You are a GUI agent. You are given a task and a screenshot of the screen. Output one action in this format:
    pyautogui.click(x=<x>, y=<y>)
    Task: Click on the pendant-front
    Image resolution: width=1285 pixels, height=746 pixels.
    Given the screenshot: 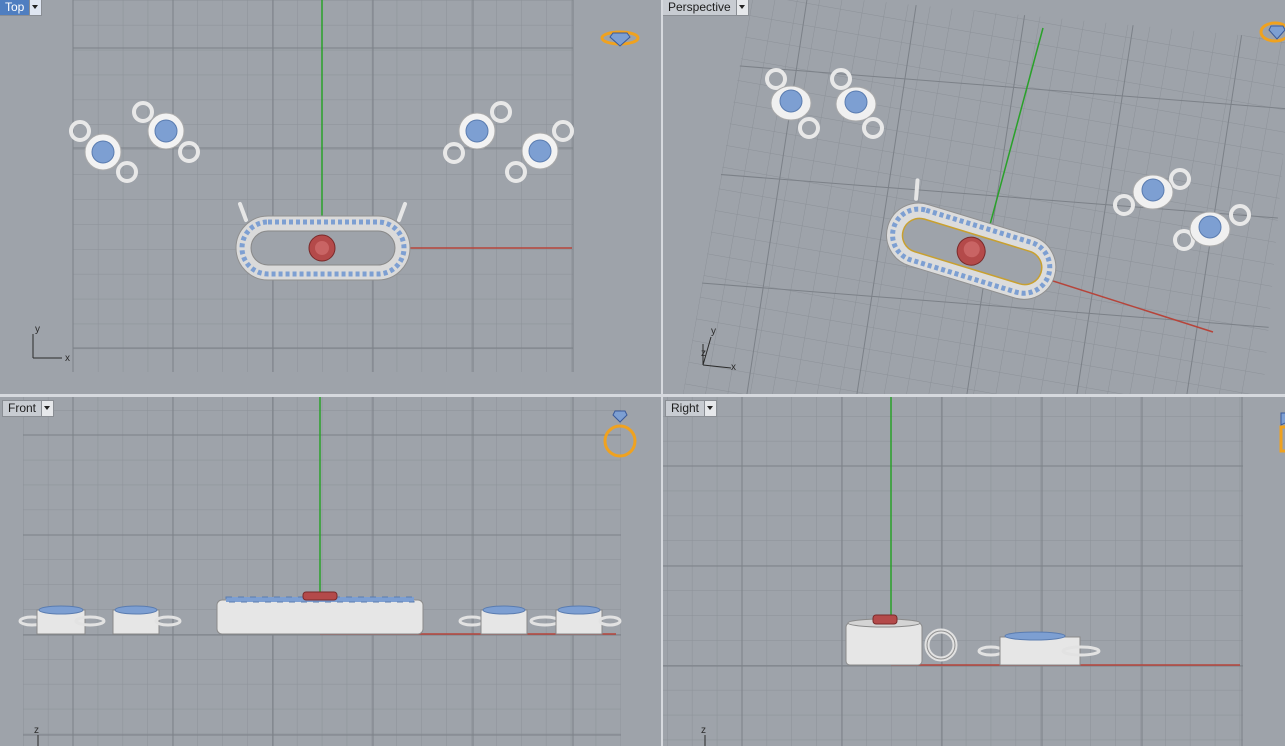 What is the action you would take?
    pyautogui.click(x=320, y=613)
    